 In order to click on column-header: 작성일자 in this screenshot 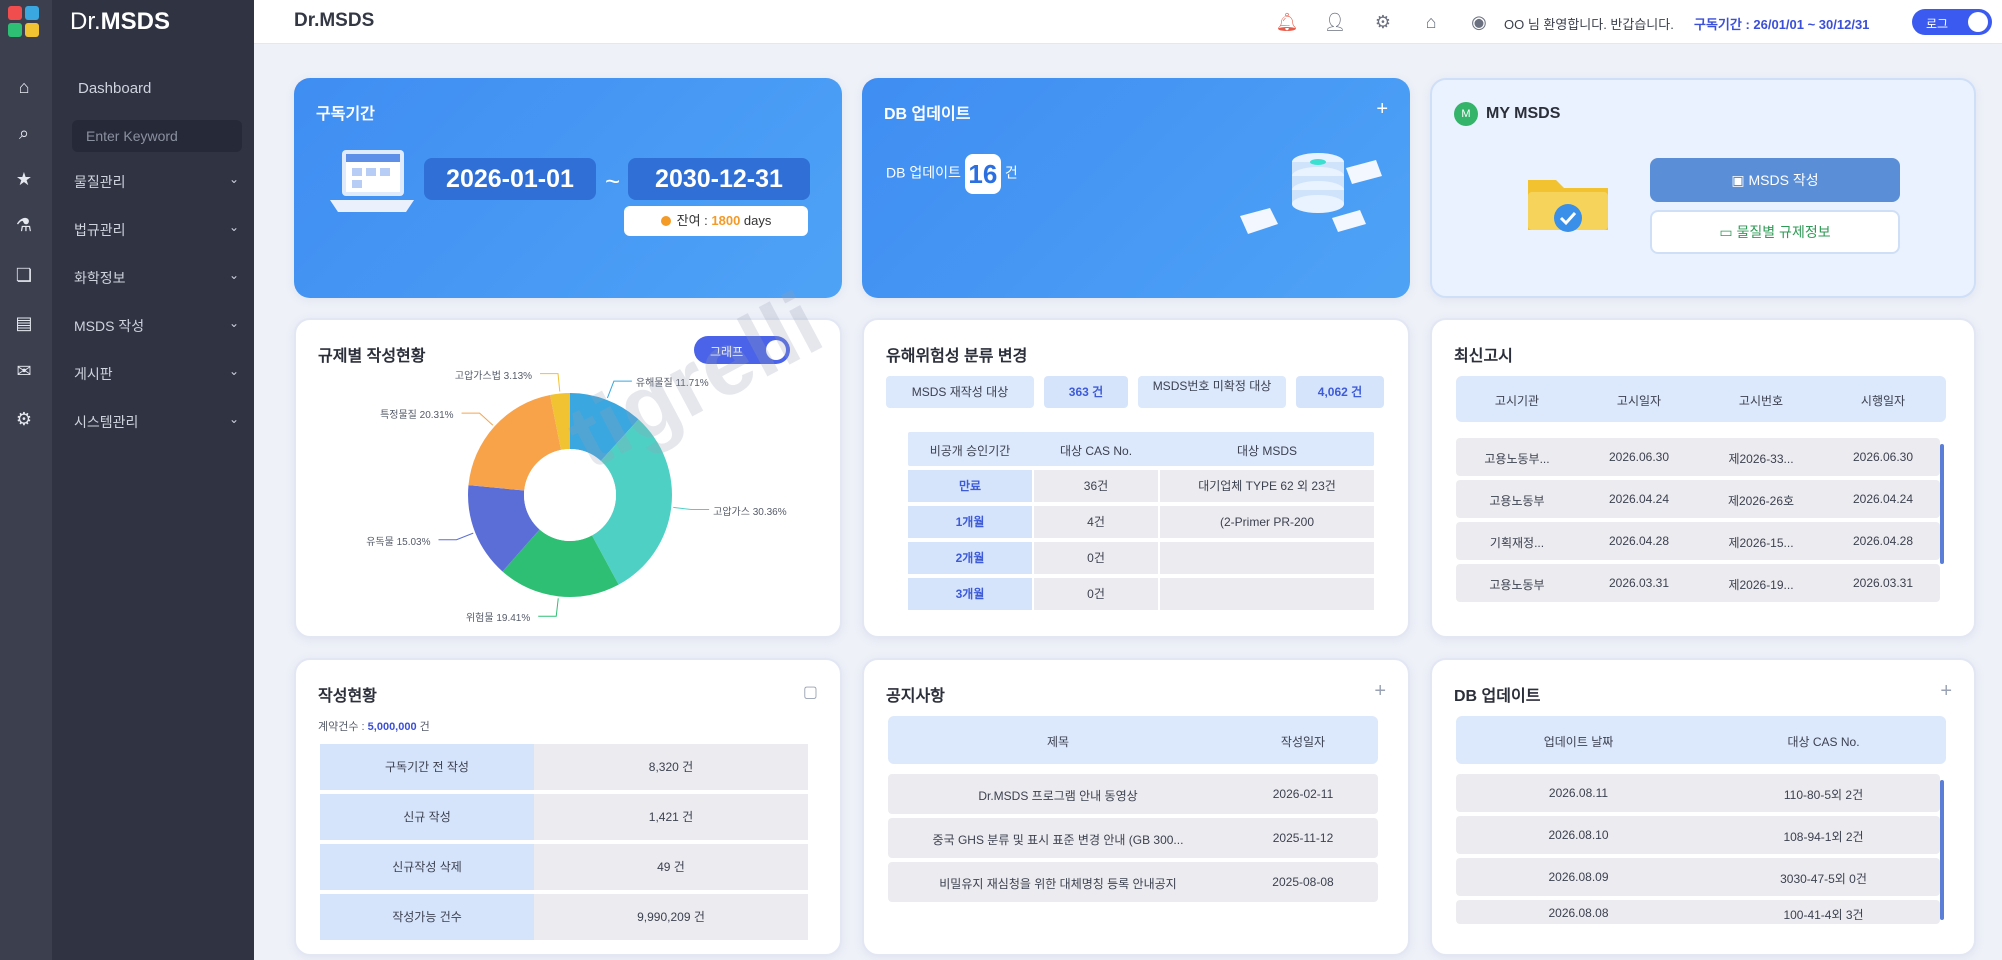, I will do `click(1303, 742)`.